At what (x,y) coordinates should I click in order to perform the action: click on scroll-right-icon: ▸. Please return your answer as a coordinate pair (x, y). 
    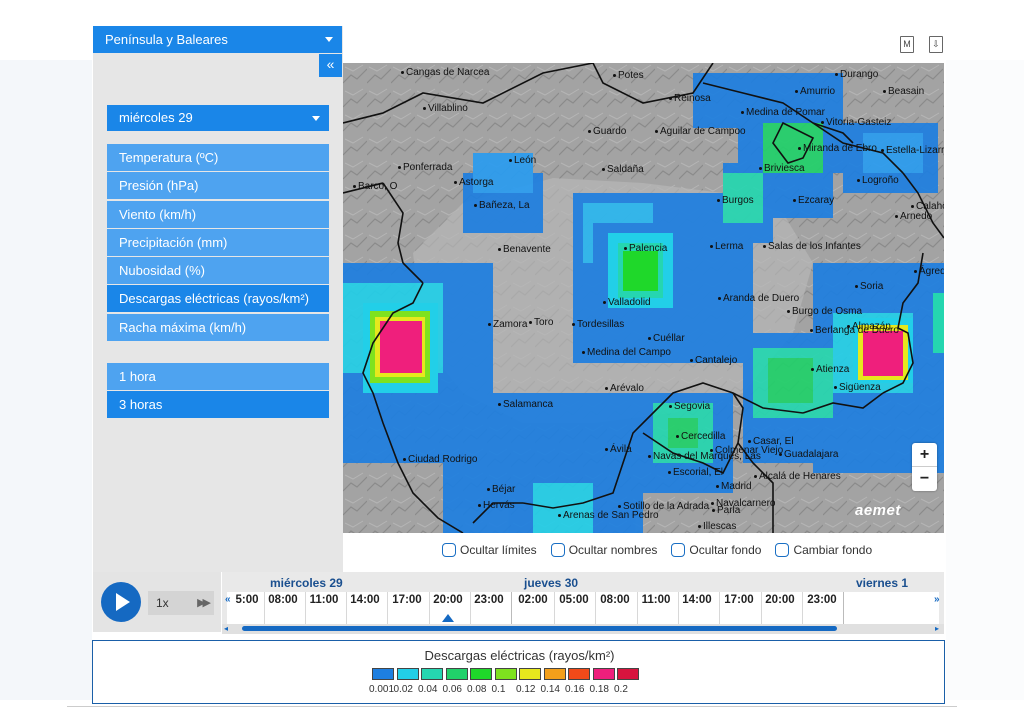
    Looking at the image, I should click on (937, 629).